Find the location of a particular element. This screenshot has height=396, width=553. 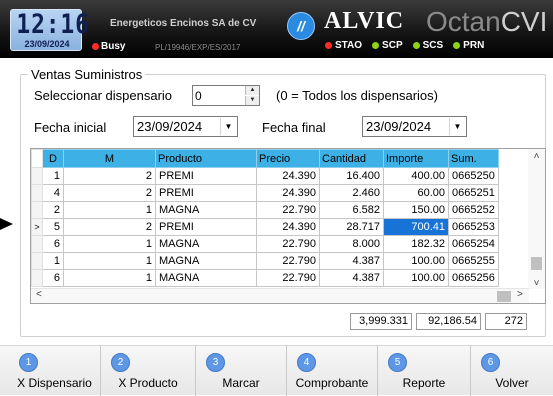

dispensario-input is located at coordinates (219, 95).